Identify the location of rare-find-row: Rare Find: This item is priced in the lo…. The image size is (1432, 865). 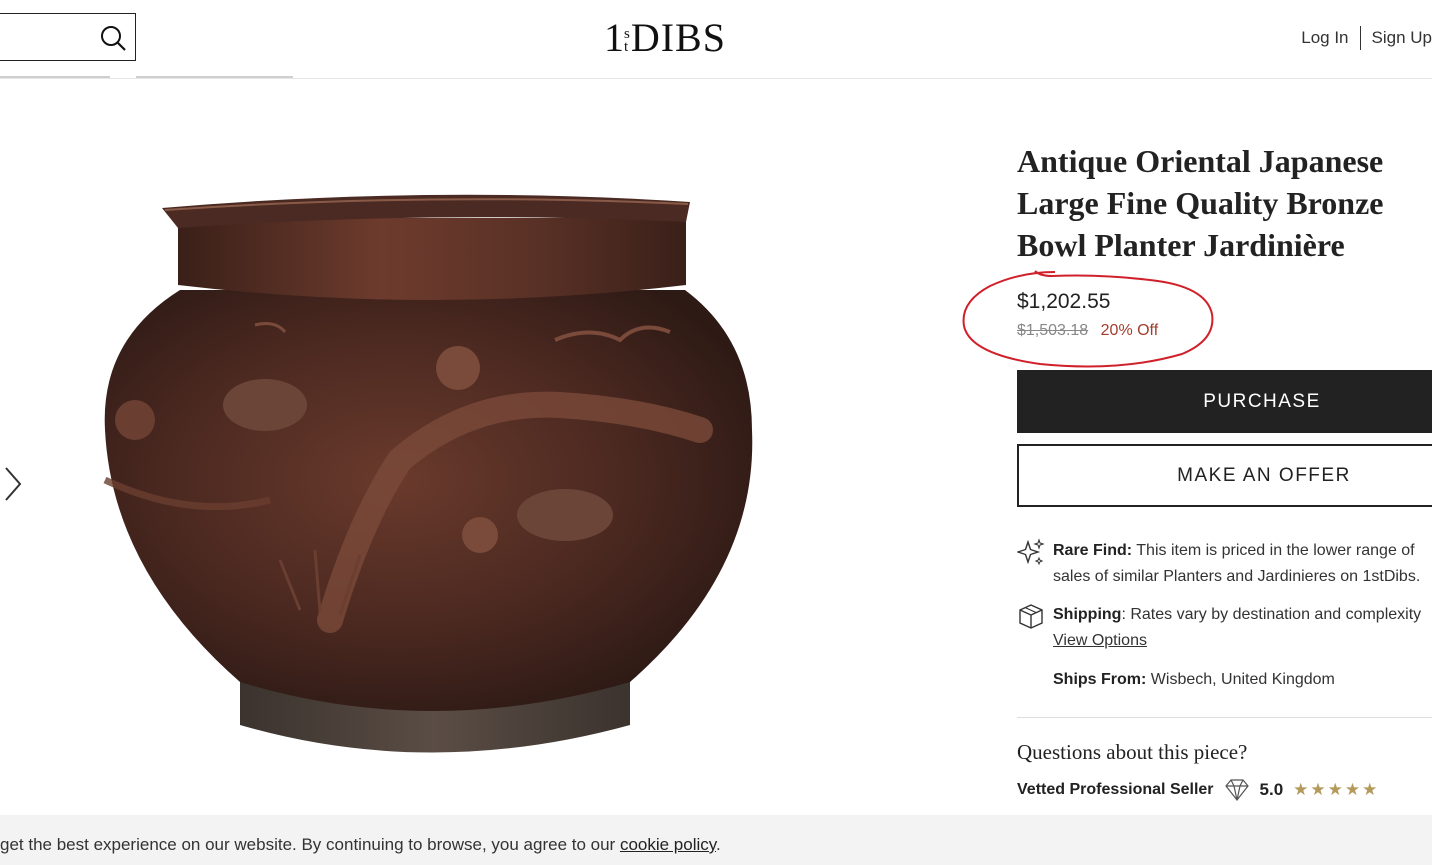
(1224, 564).